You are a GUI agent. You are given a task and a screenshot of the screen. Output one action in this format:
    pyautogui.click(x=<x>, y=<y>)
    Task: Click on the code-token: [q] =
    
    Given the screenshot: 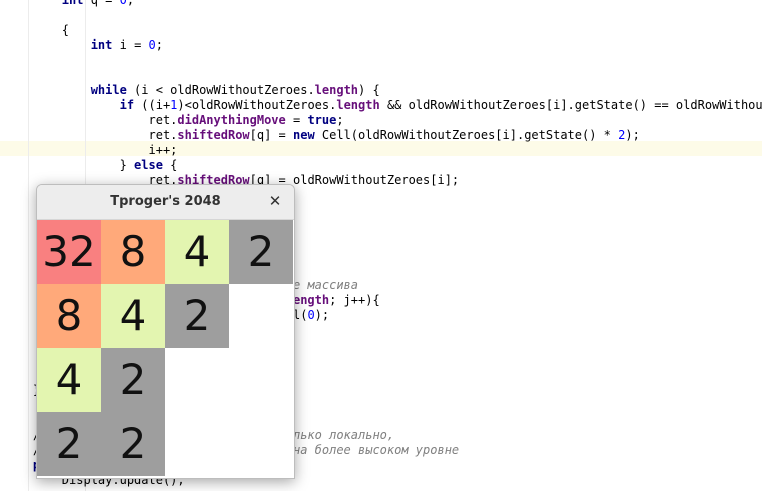 What is the action you would take?
    pyautogui.click(x=271, y=135)
    